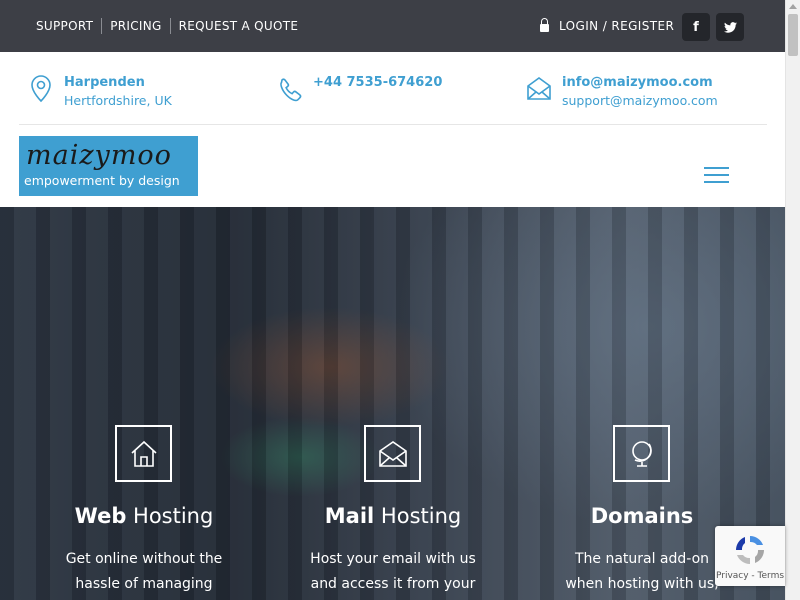 The image size is (800, 600). I want to click on feature-title: Mail Hosting, so click(393, 516).